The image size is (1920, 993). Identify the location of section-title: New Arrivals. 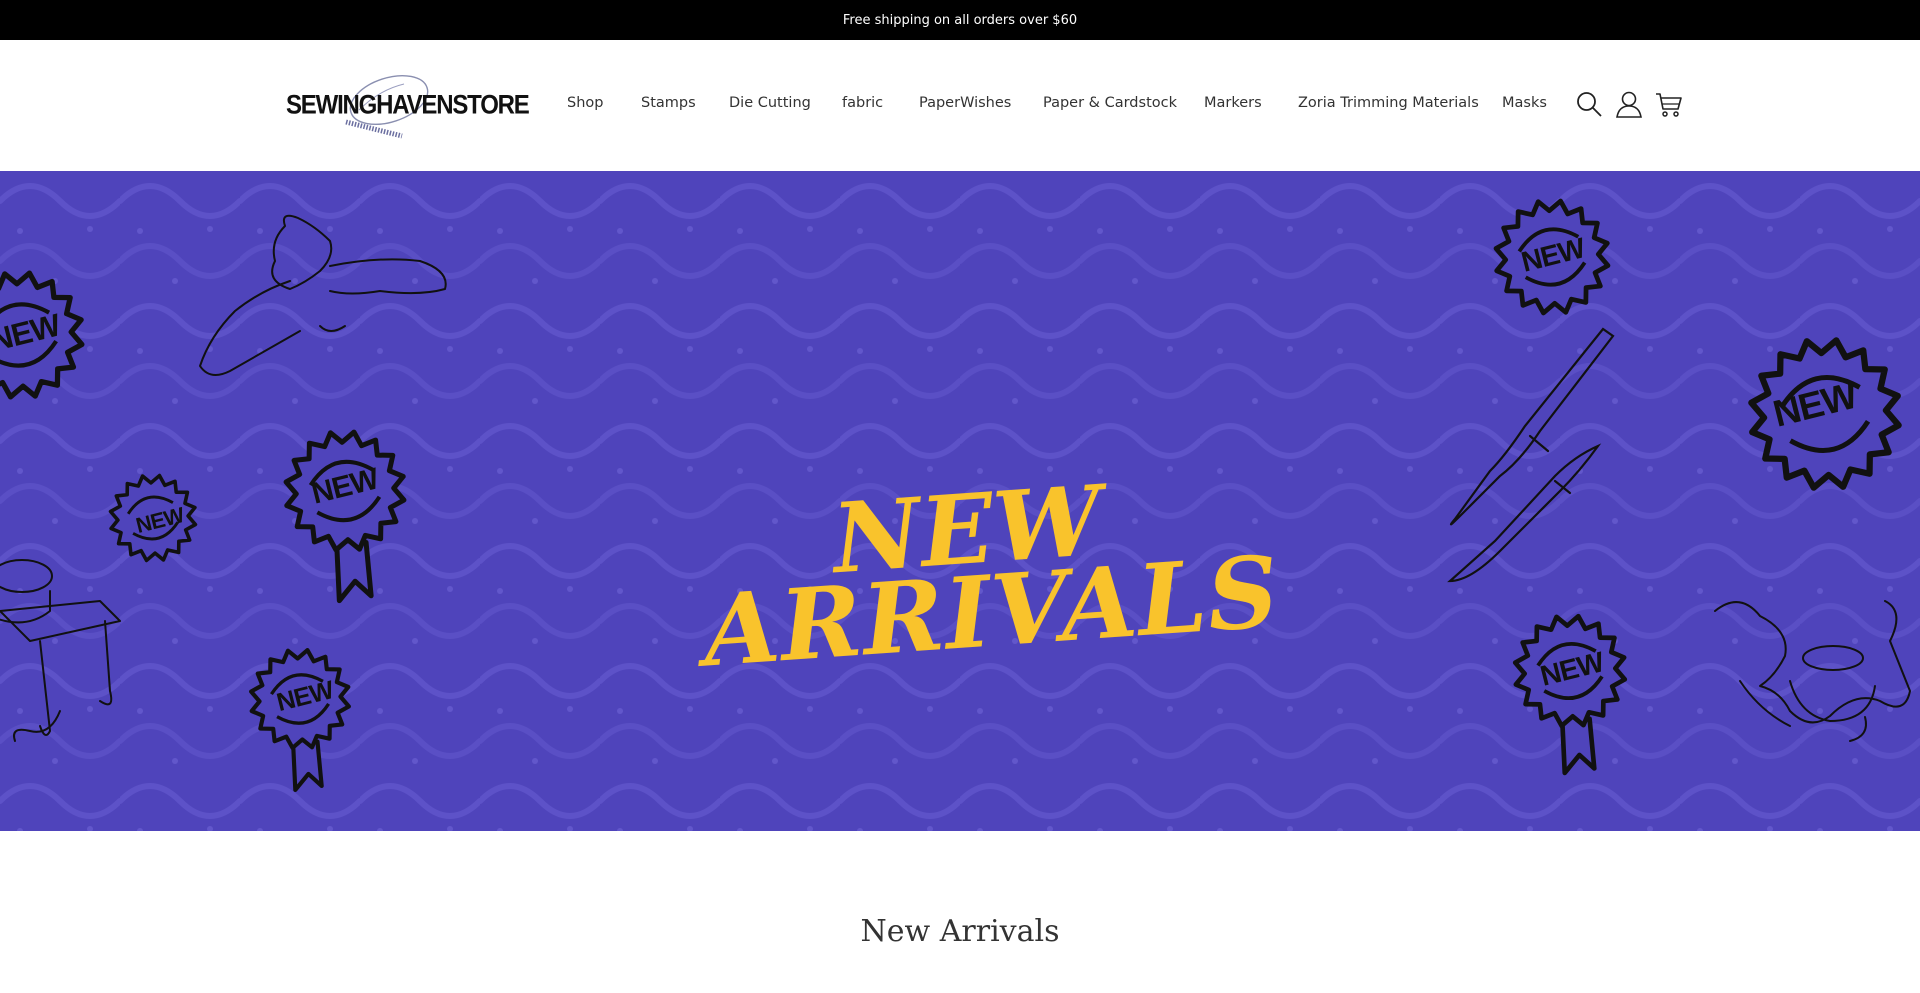
(960, 931).